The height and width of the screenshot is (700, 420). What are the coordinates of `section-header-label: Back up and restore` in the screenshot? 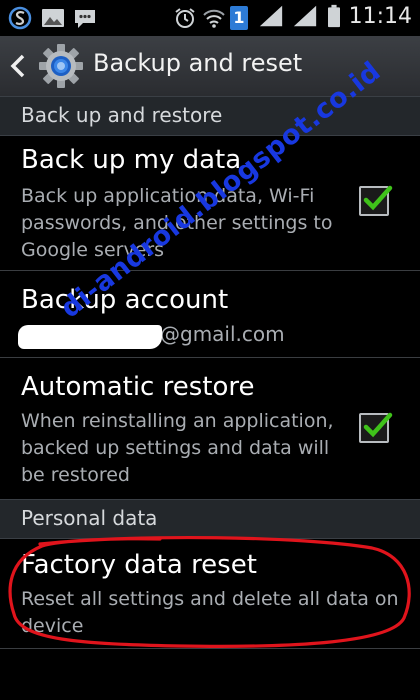 It's located at (122, 115).